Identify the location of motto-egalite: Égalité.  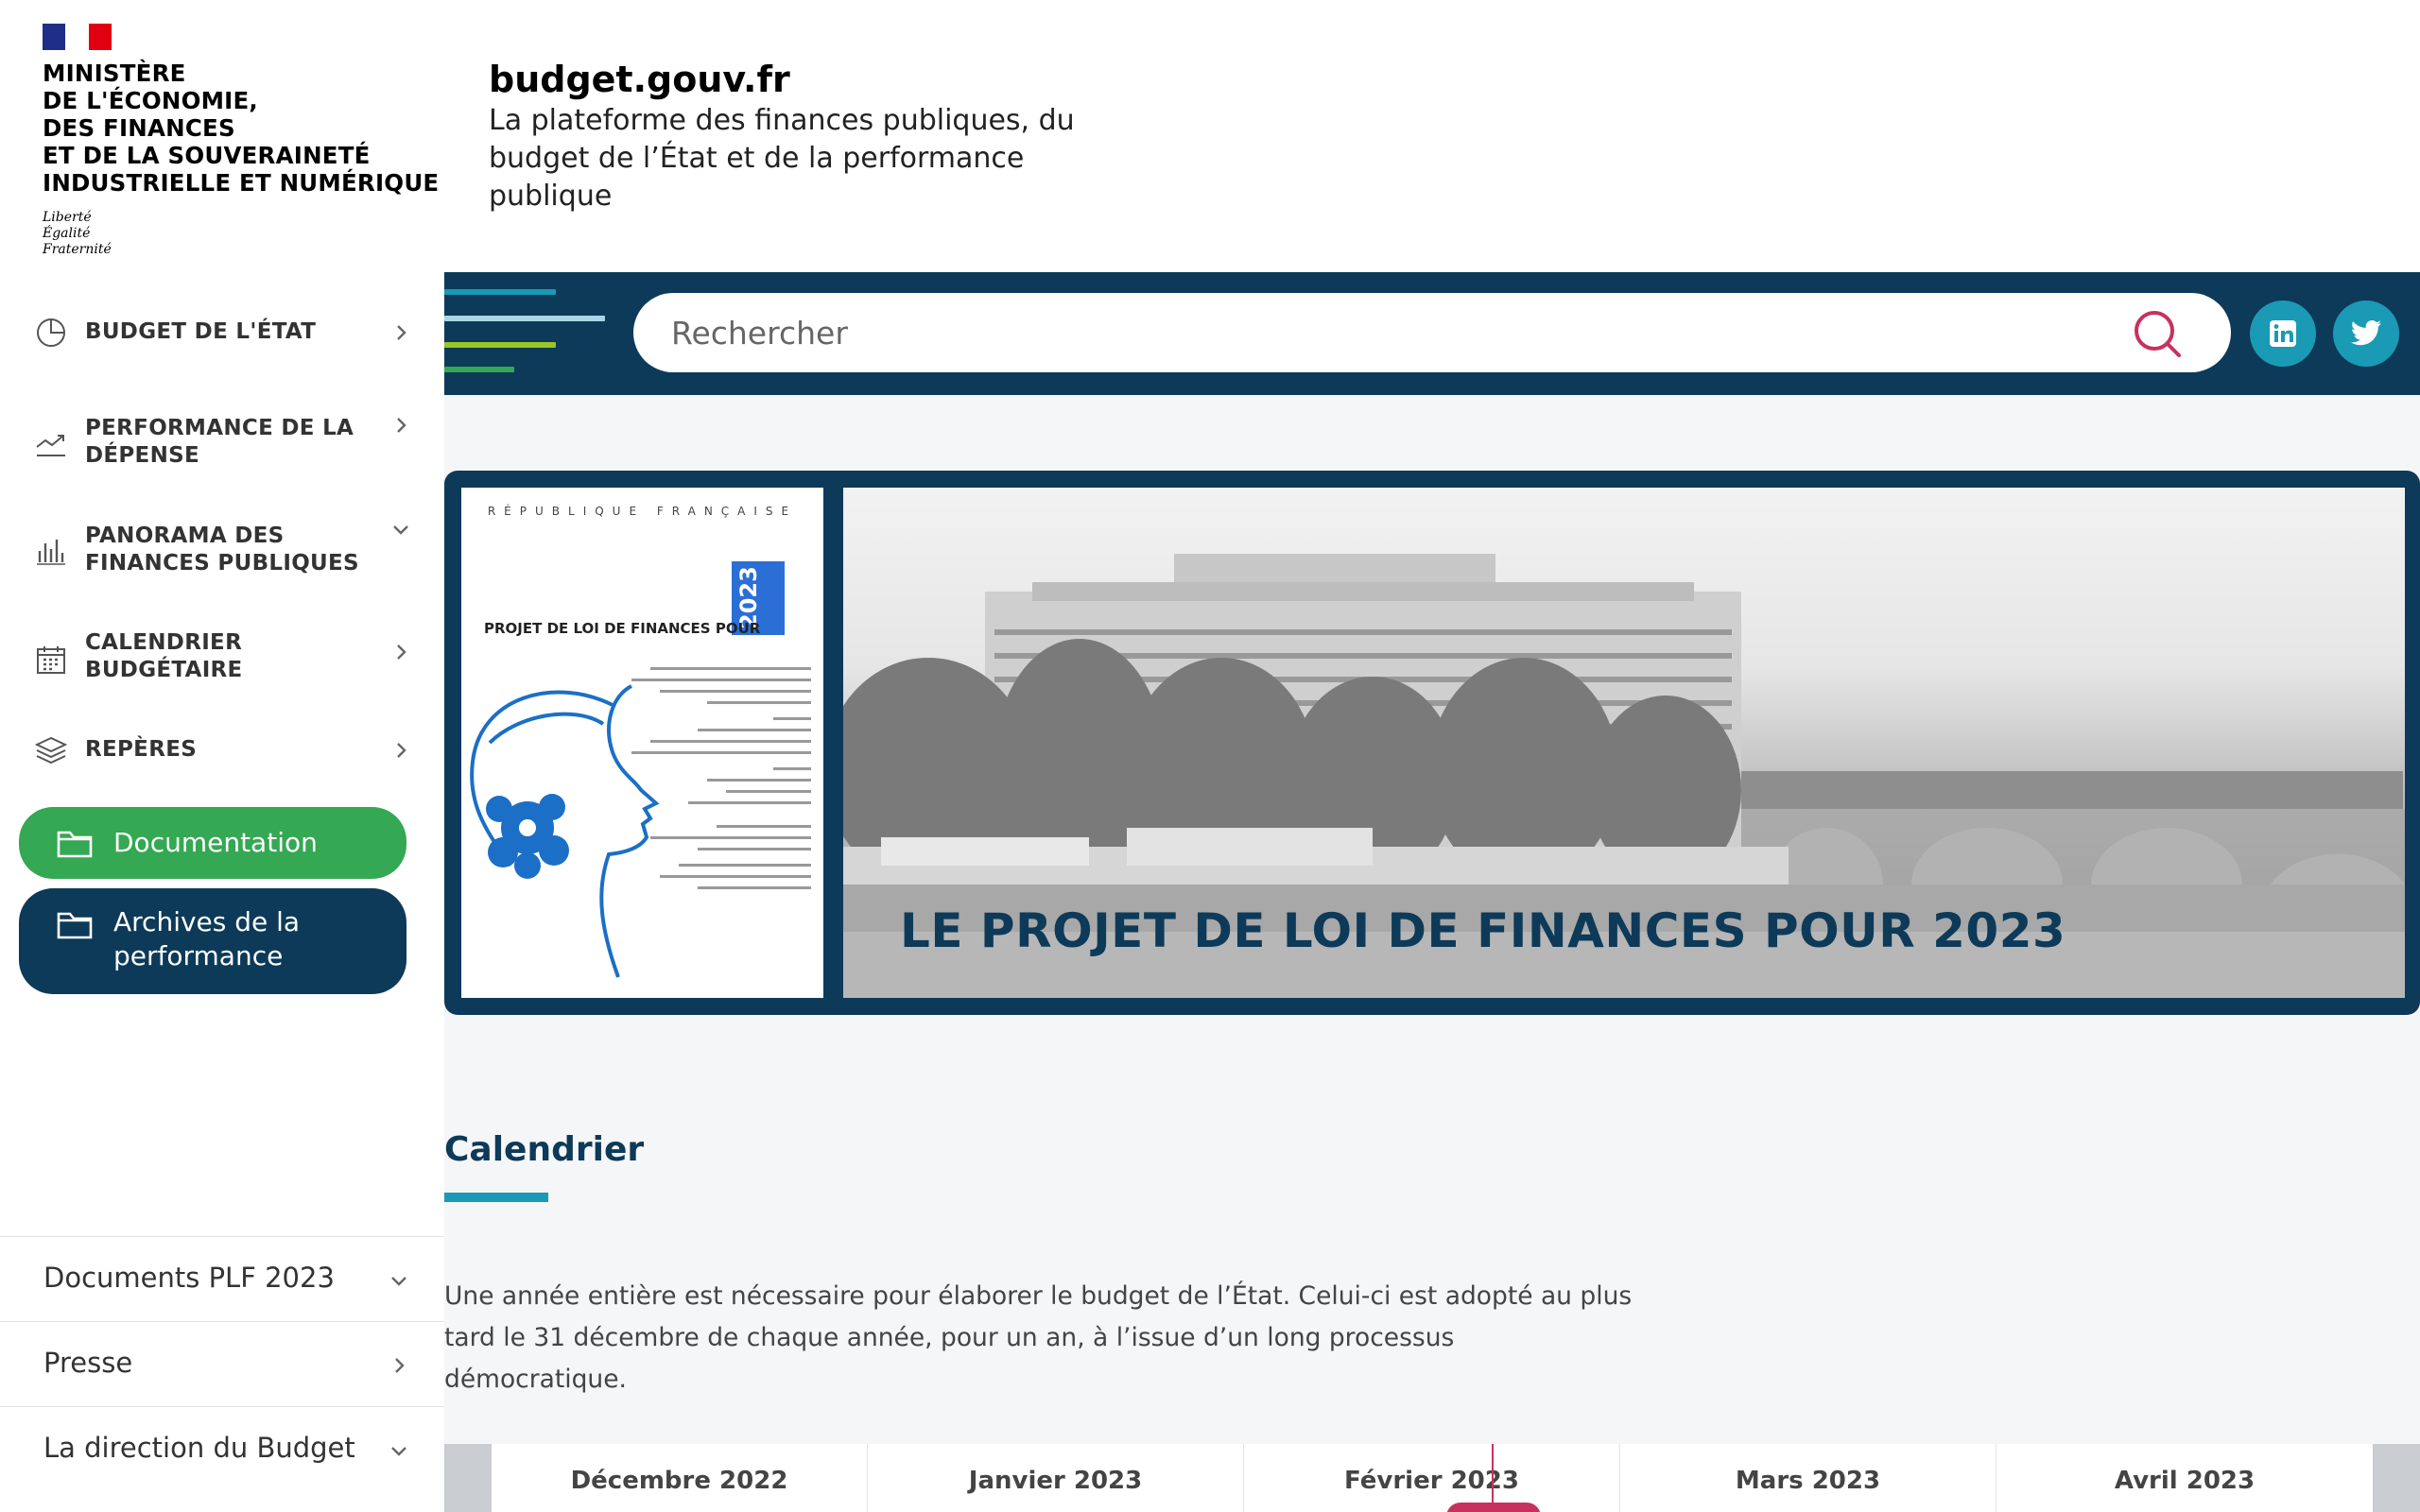
(67, 233).